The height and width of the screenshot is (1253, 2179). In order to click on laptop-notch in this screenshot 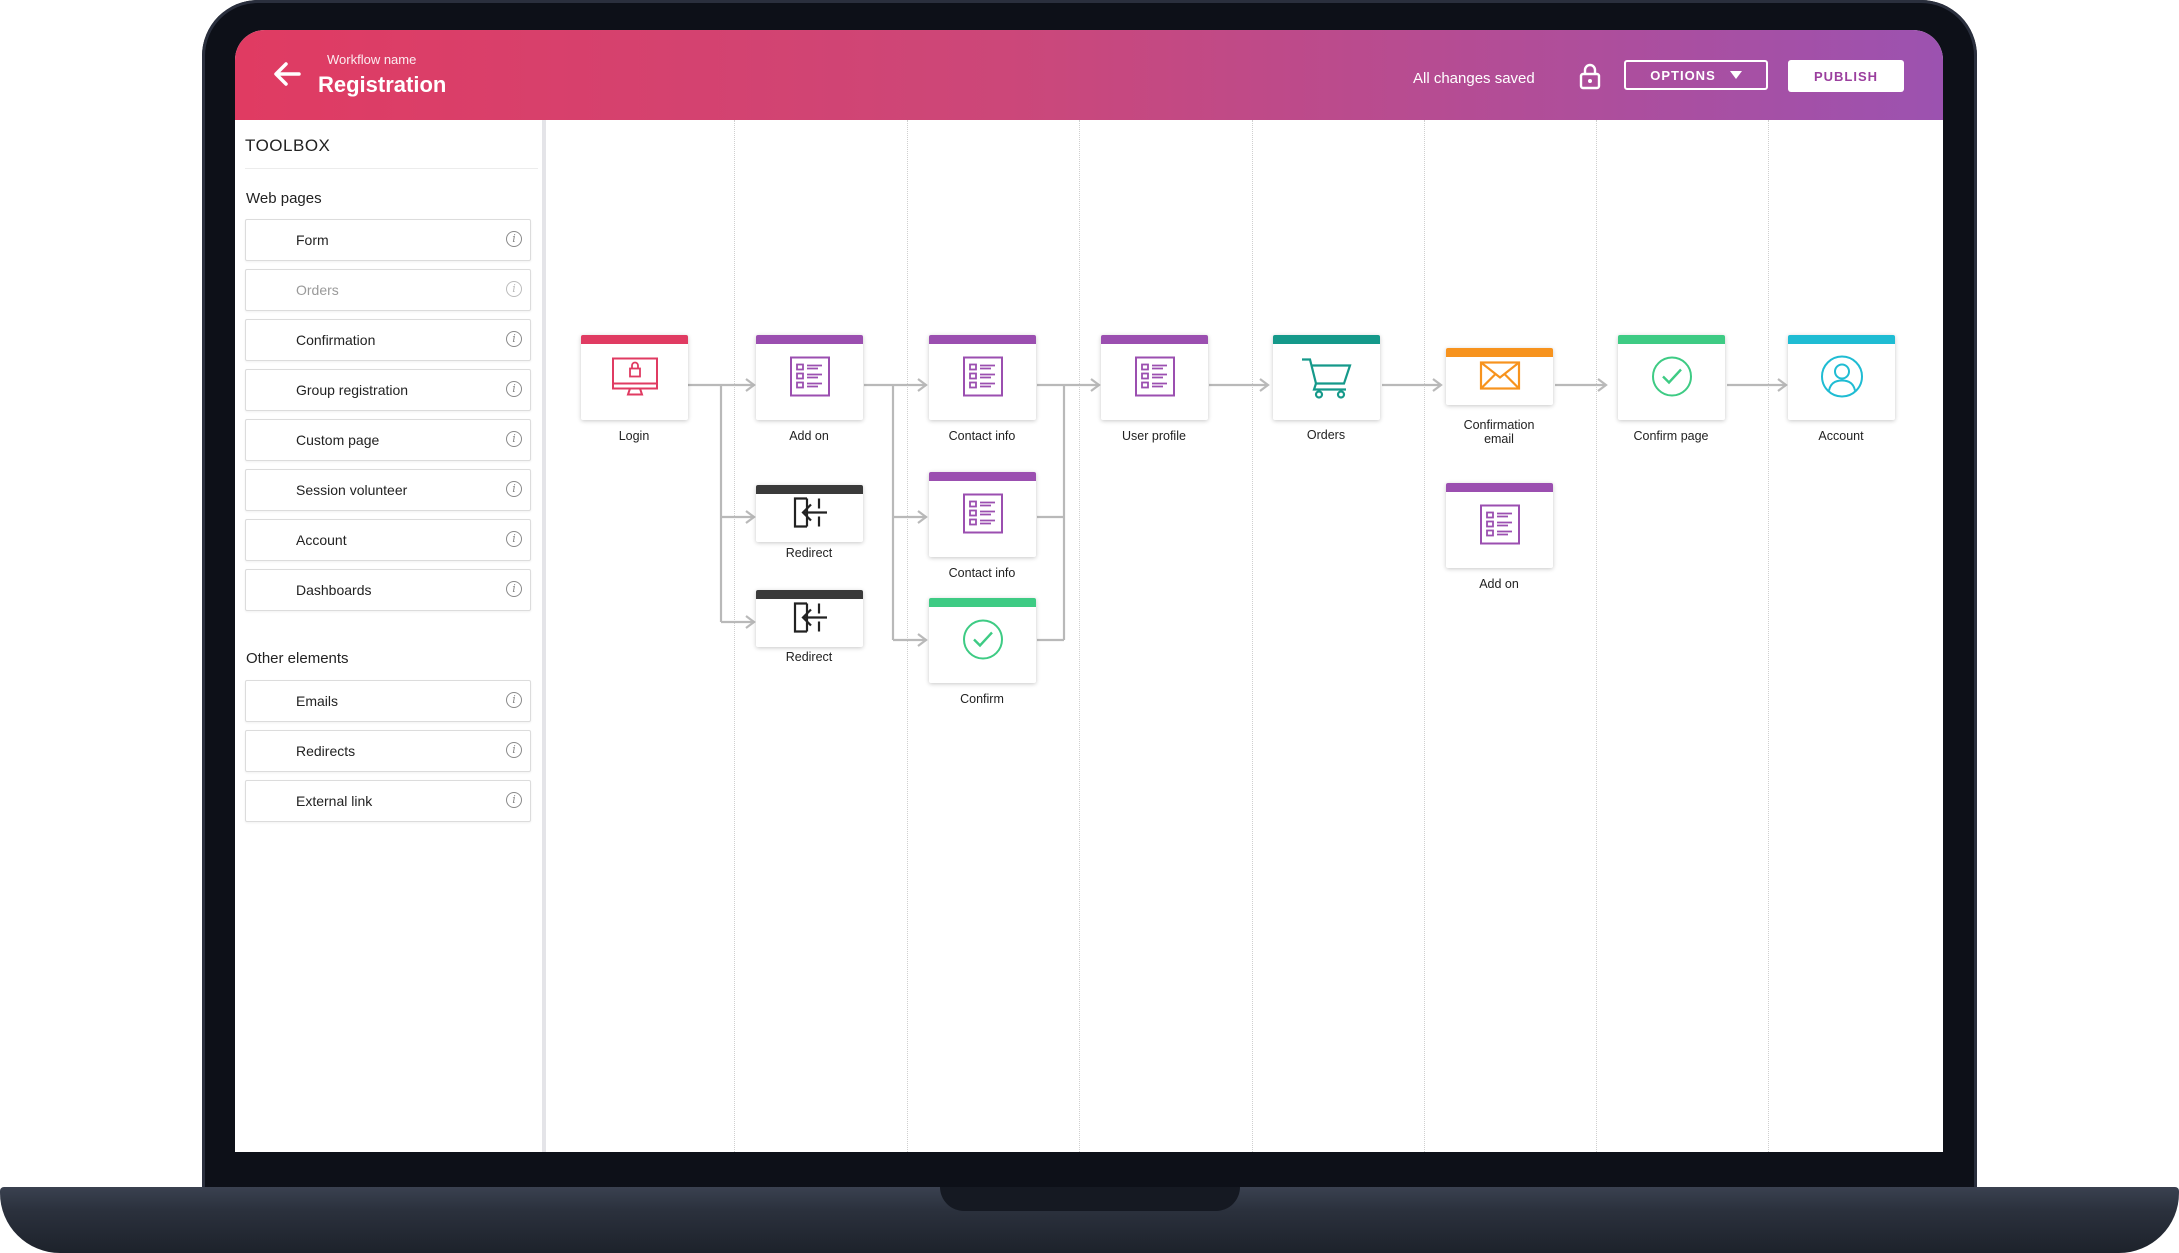, I will do `click(1090, 1199)`.